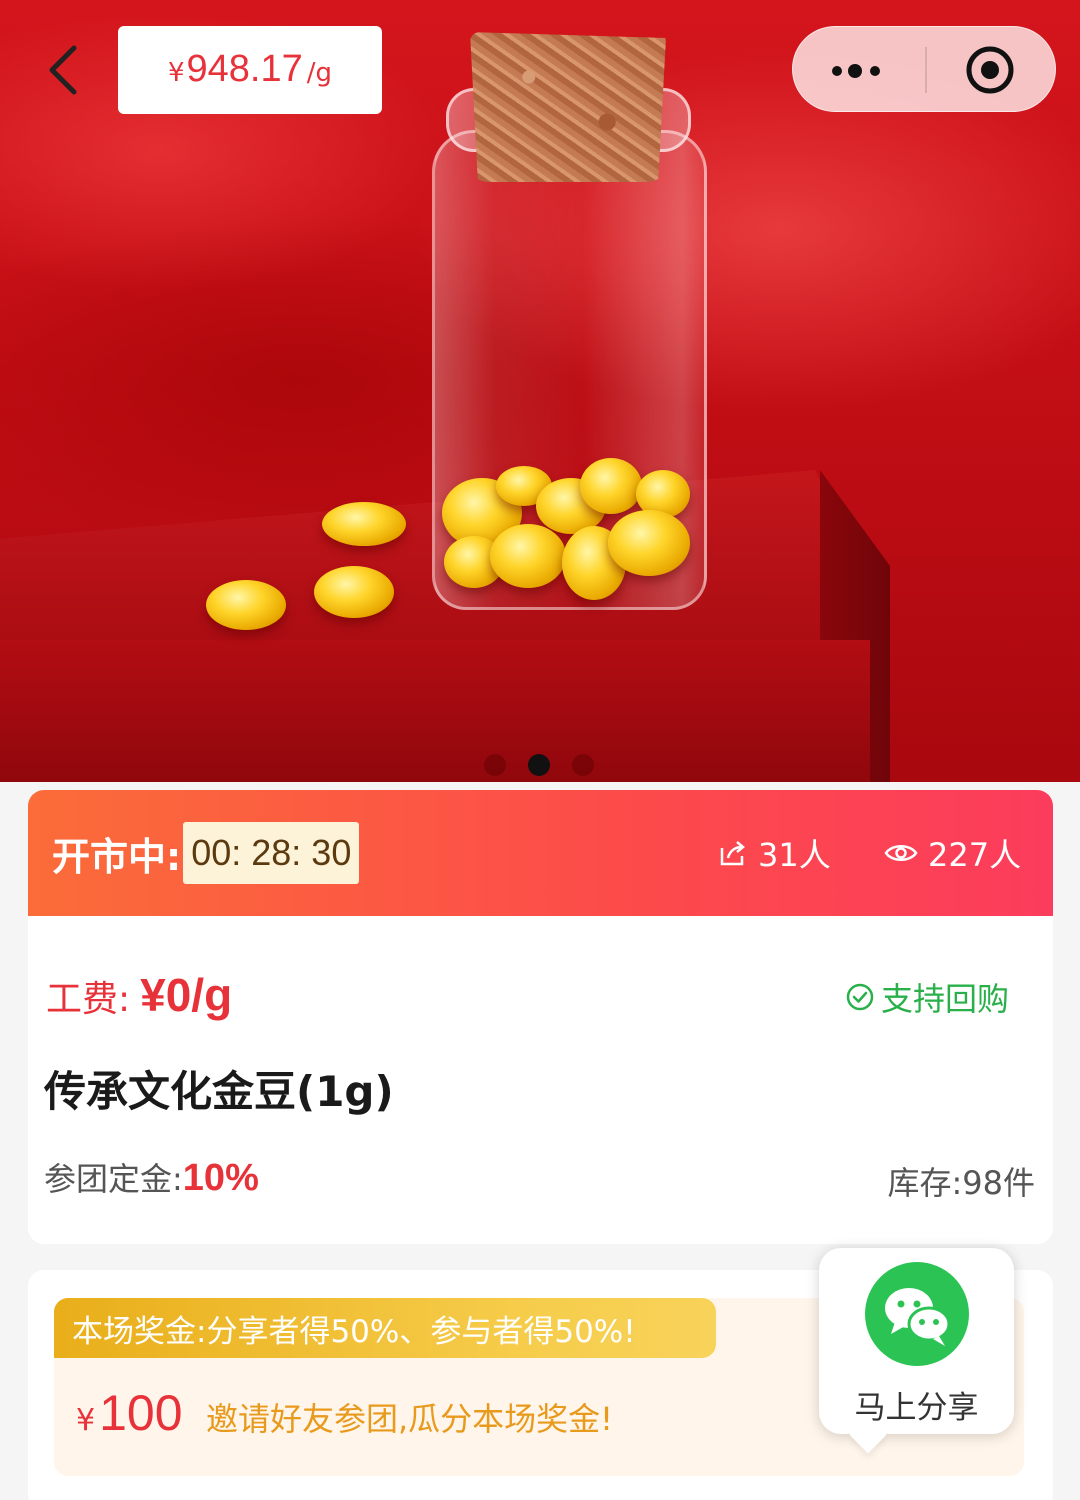 This screenshot has height=1500, width=1080. I want to click on share-now-label: 马上分享, so click(916, 1408).